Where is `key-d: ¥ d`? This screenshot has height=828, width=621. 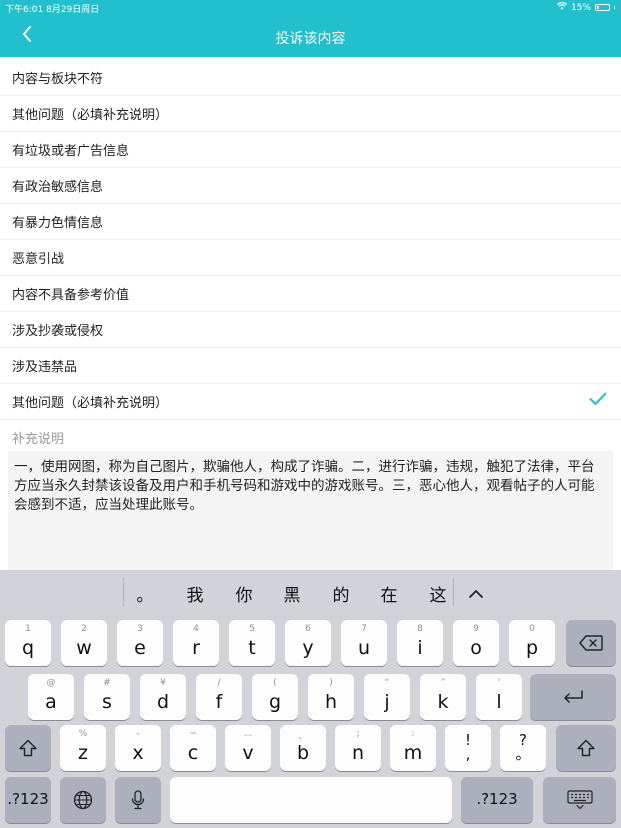 key-d: ¥ d is located at coordinates (163, 697).